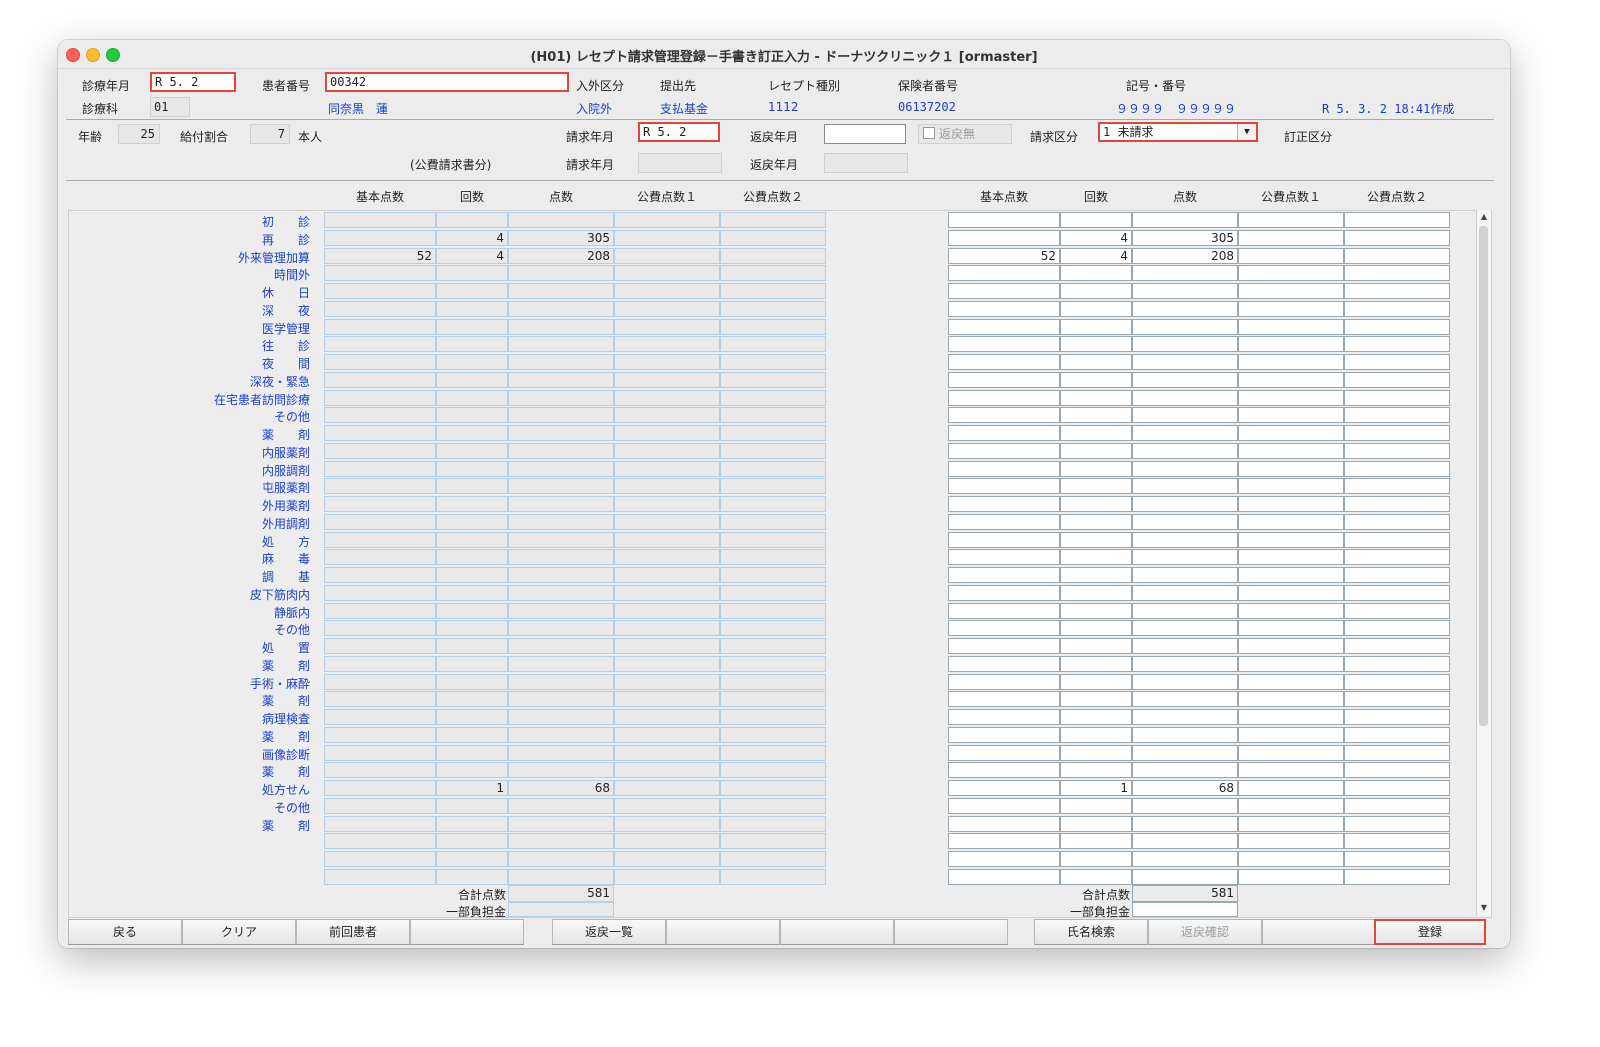 This screenshot has width=1600, height=1047. Describe the element at coordinates (723, 932) in the screenshot. I see `function-key-button-f6` at that location.